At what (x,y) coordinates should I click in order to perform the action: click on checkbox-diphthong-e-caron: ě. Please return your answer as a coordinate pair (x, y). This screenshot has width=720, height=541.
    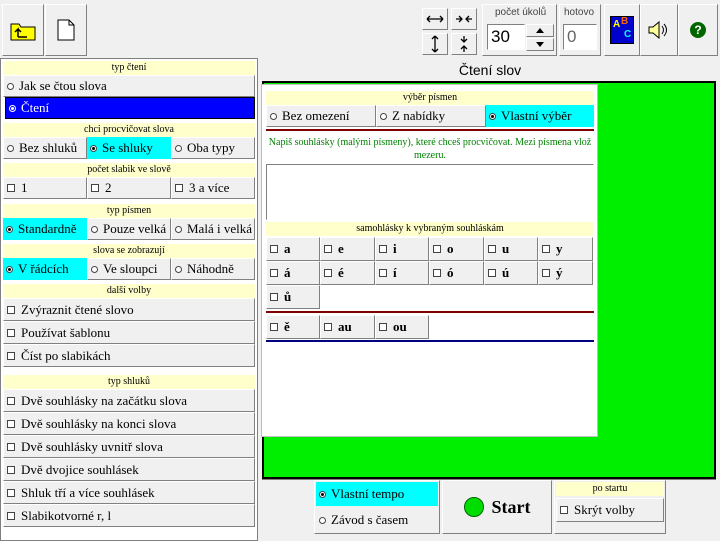
    Looking at the image, I should click on (293, 327).